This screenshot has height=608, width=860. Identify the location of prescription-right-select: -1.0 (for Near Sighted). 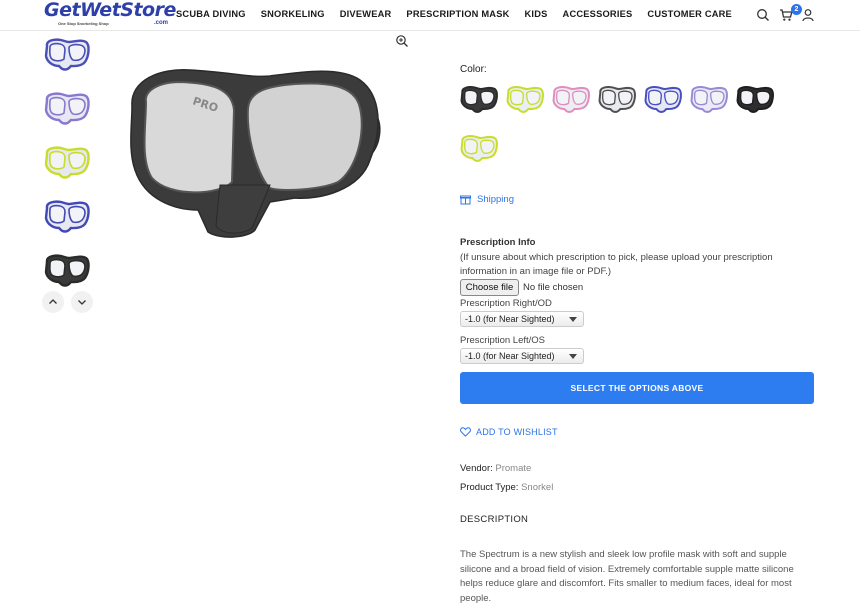
(522, 319).